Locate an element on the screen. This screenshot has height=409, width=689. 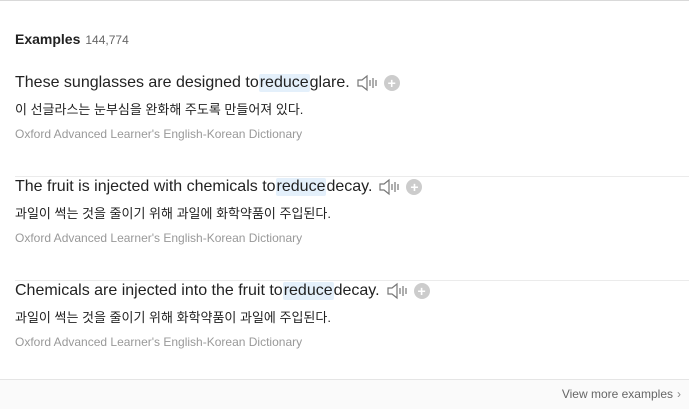
examples-footer: View more examples › is located at coordinates (344, 394).